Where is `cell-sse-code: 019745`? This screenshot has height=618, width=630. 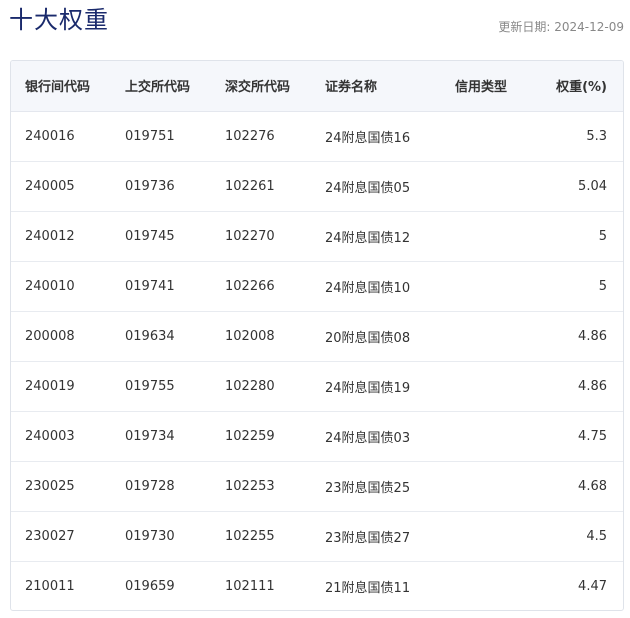 cell-sse-code: 019745 is located at coordinates (161, 236).